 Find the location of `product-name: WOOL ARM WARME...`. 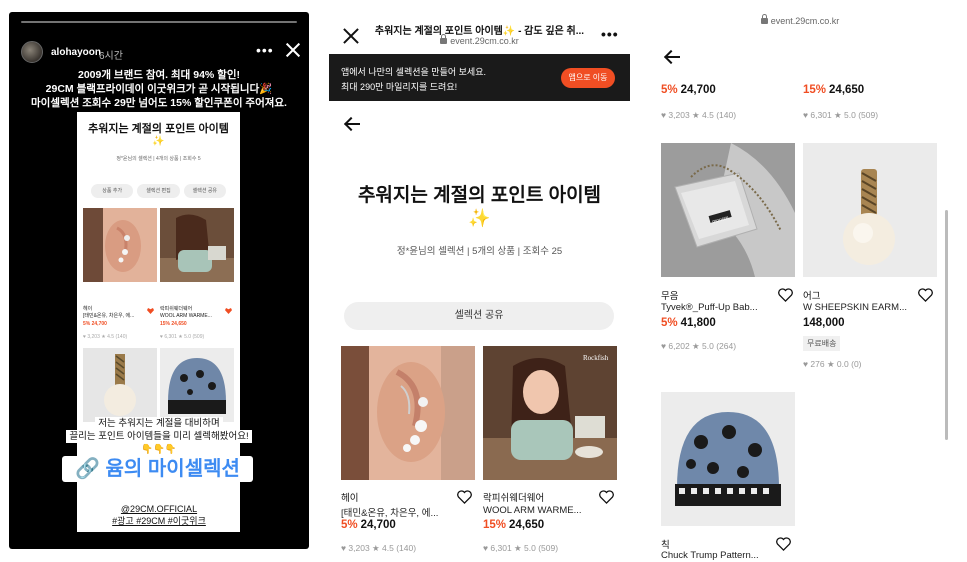

product-name: WOOL ARM WARME... is located at coordinates (543, 510).